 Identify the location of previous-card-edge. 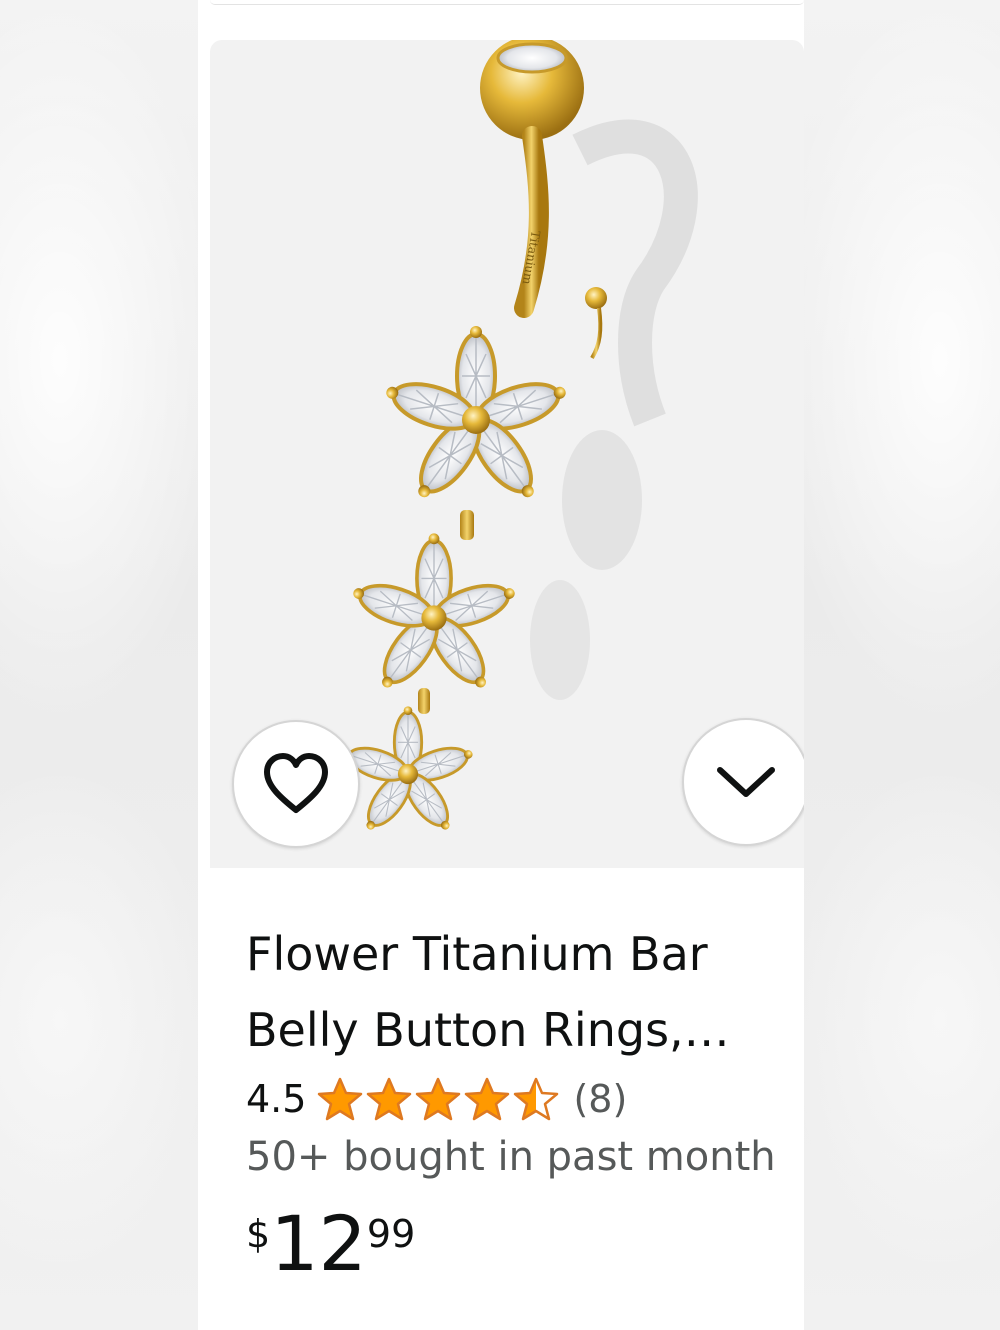
(507, 2).